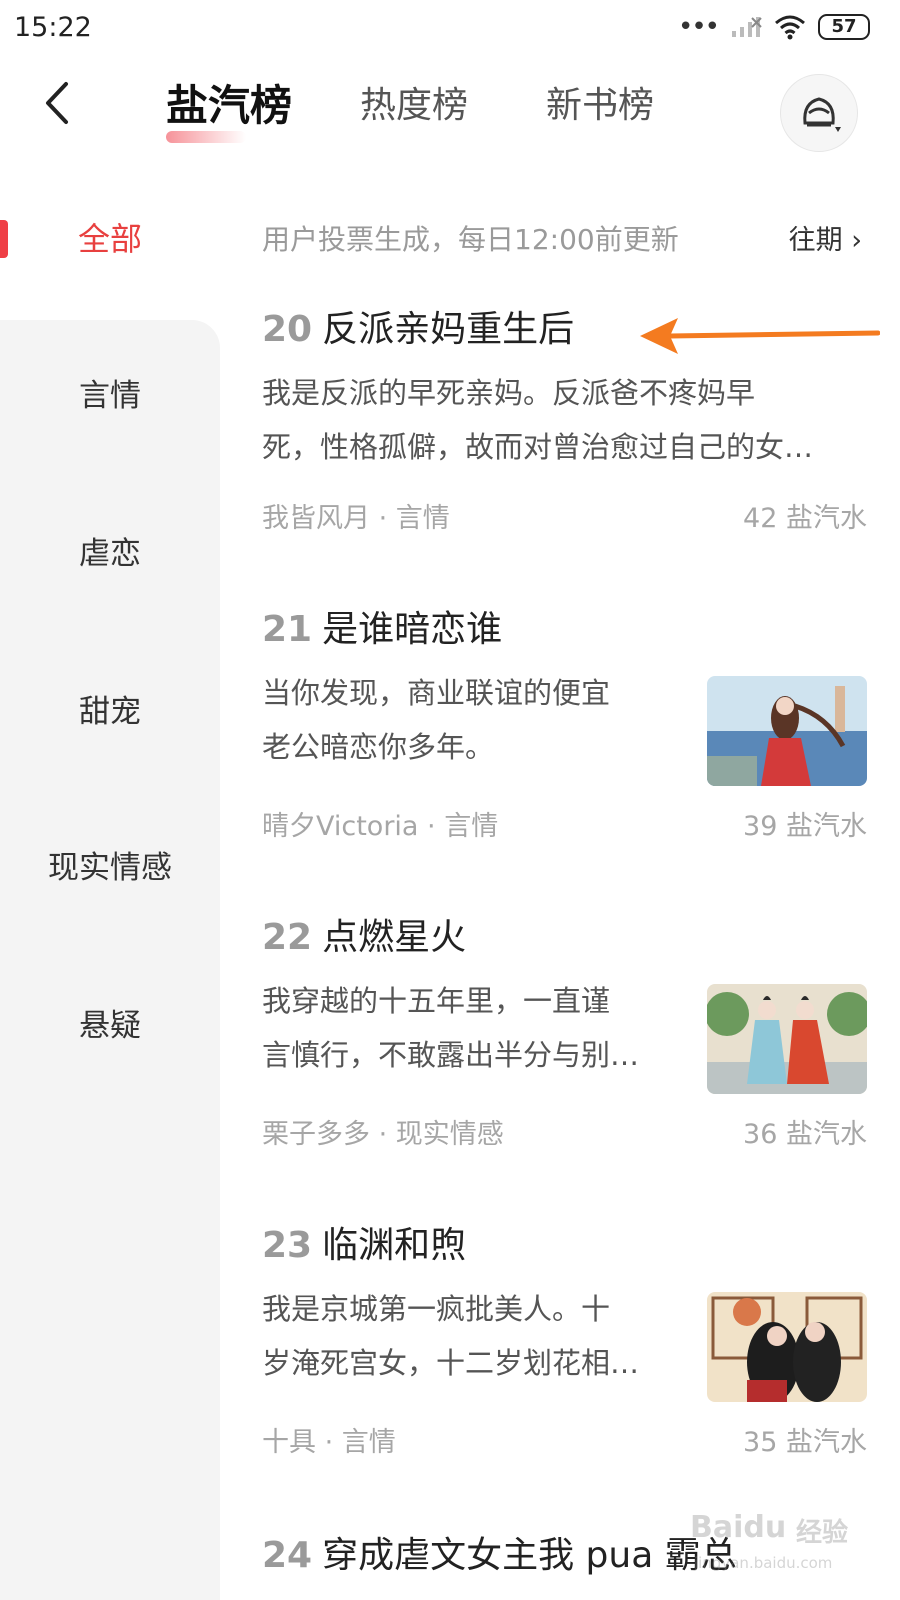 Image resolution: width=900 pixels, height=1600 pixels. I want to click on book-score: 36 盐汽水, so click(805, 1134).